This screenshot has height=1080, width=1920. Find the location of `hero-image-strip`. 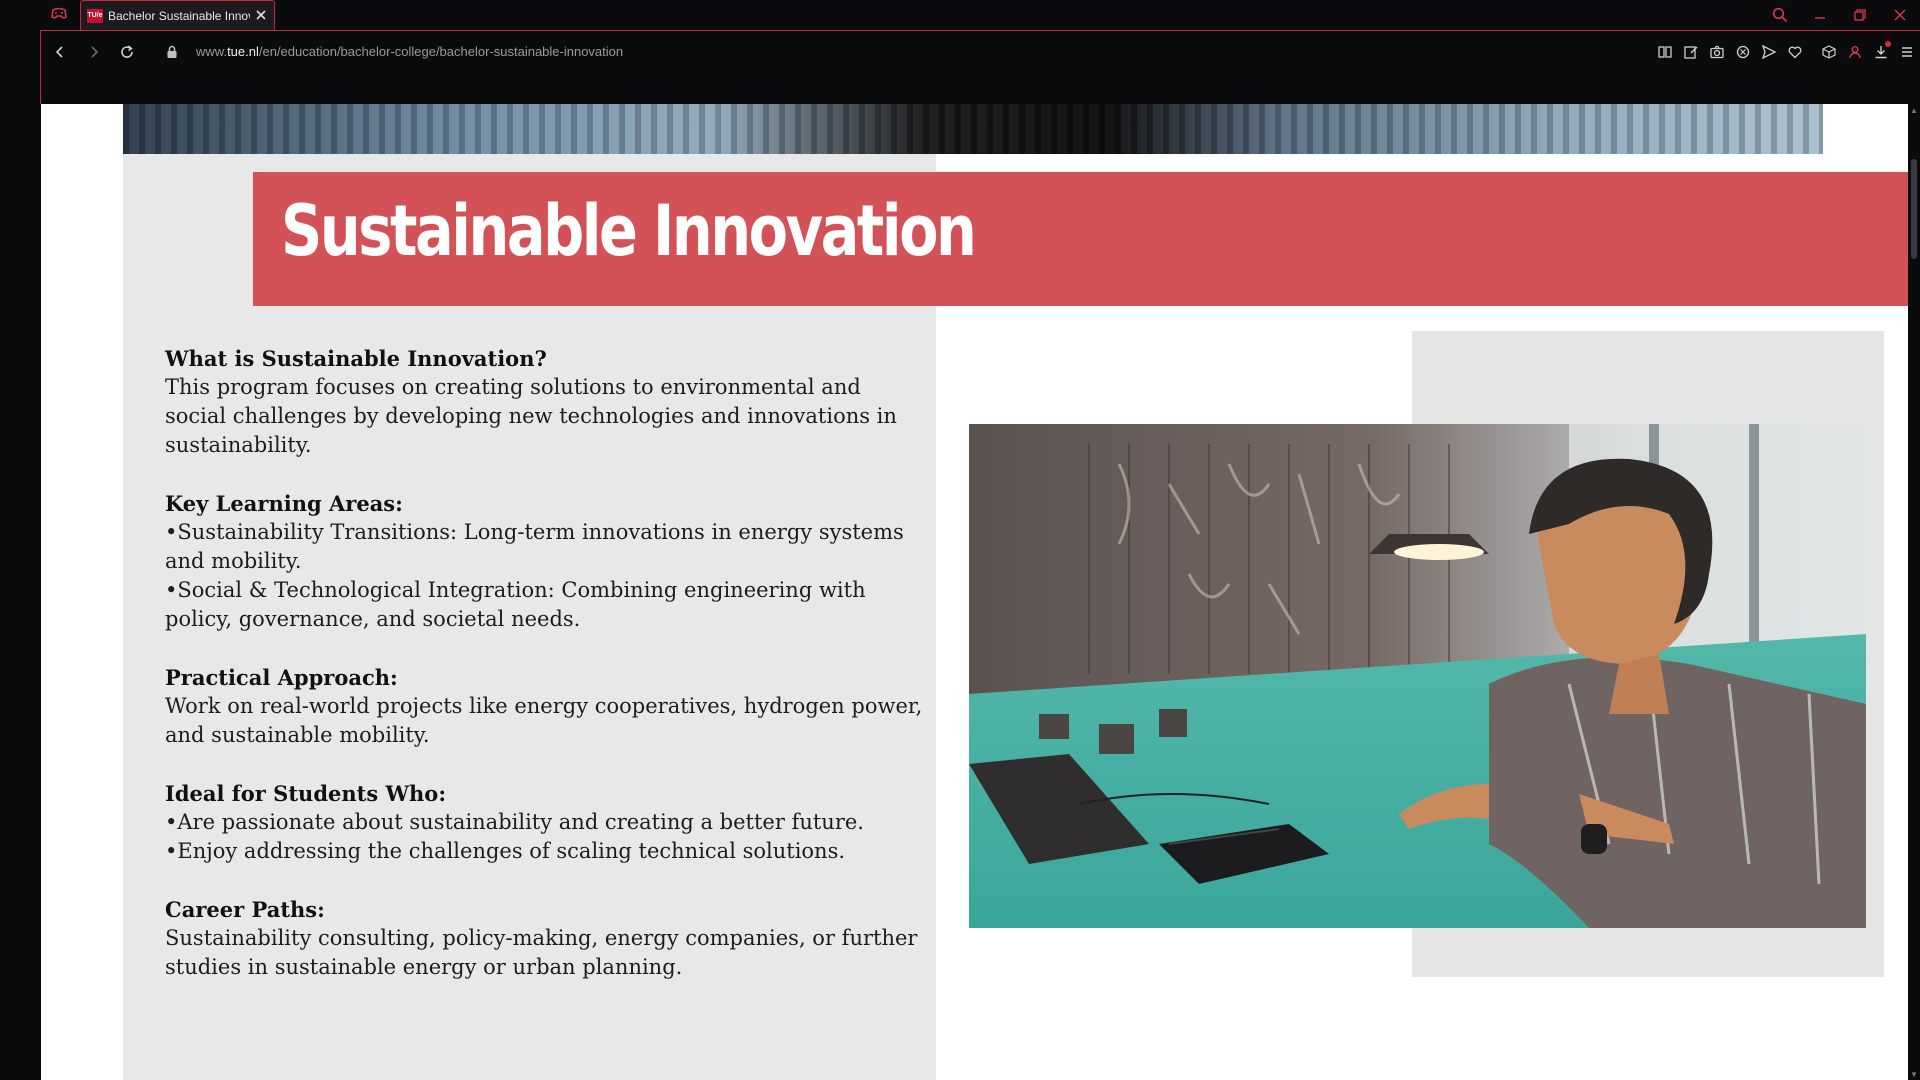

hero-image-strip is located at coordinates (973, 129).